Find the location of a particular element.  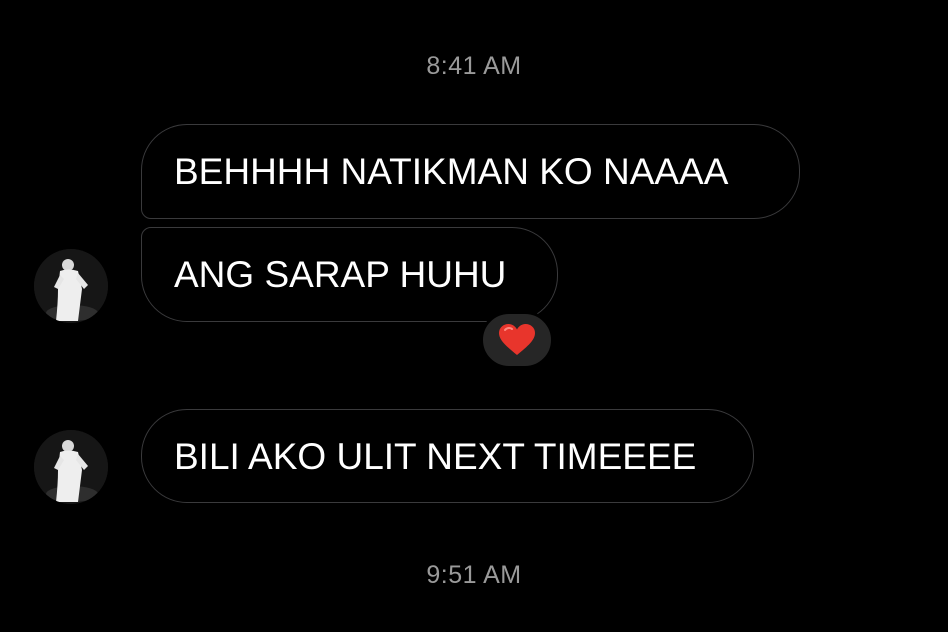

message-text: ANG SARAP HUHU is located at coordinates (340, 274).